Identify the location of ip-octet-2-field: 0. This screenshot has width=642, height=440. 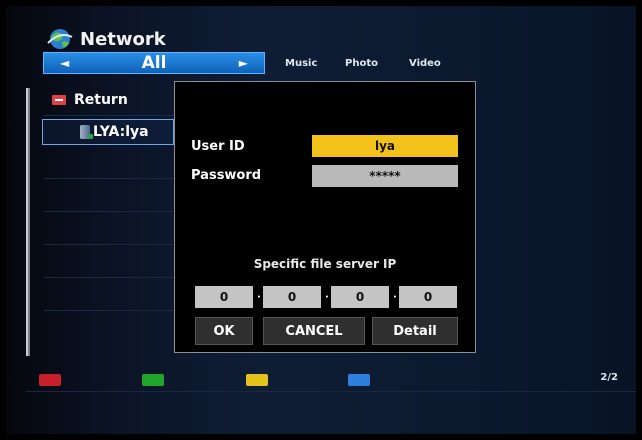
(292, 297).